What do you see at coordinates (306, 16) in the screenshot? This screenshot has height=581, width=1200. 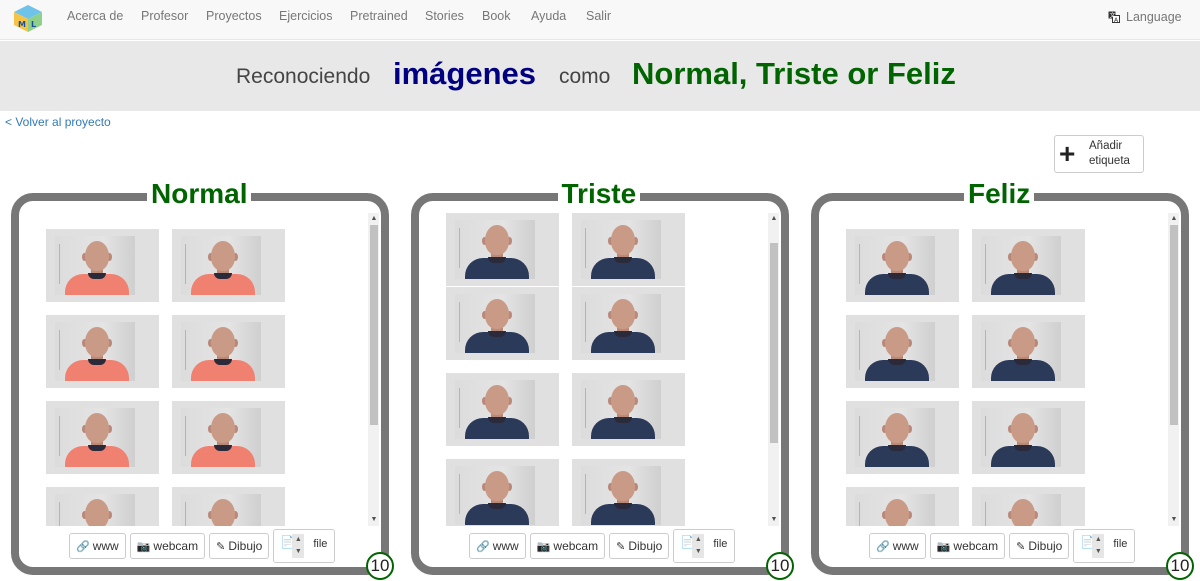 I see `nav-ejercicios: Ejercicios` at bounding box center [306, 16].